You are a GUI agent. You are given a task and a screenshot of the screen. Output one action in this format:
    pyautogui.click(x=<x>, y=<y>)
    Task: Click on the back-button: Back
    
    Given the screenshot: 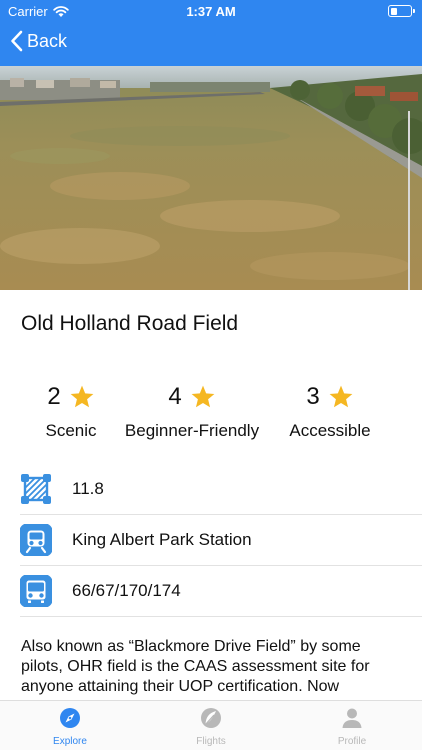 What is the action you would take?
    pyautogui.click(x=38, y=41)
    